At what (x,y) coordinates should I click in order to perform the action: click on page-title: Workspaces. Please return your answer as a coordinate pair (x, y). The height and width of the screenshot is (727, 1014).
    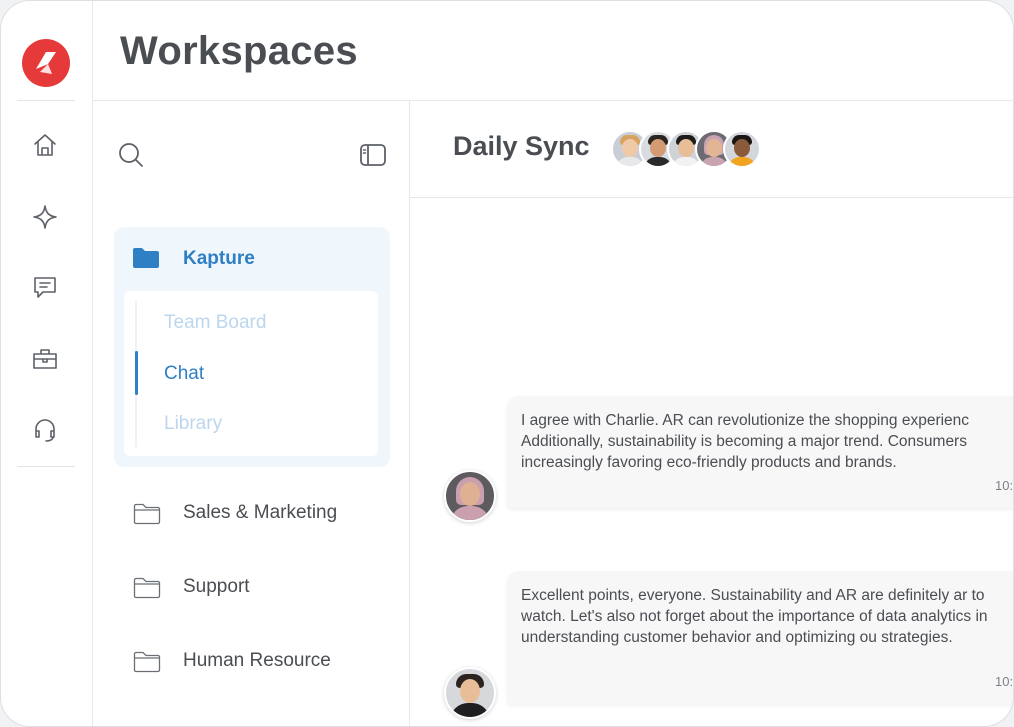
    Looking at the image, I should click on (239, 51).